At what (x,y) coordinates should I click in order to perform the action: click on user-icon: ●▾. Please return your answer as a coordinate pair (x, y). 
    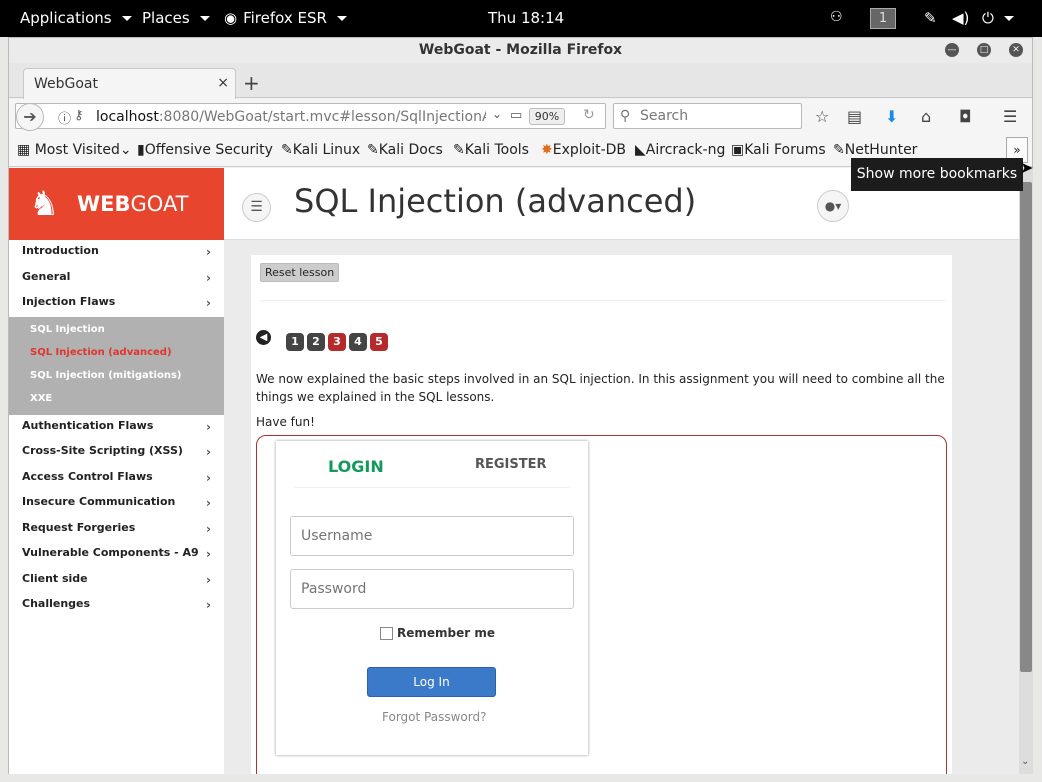
    Looking at the image, I should click on (833, 206).